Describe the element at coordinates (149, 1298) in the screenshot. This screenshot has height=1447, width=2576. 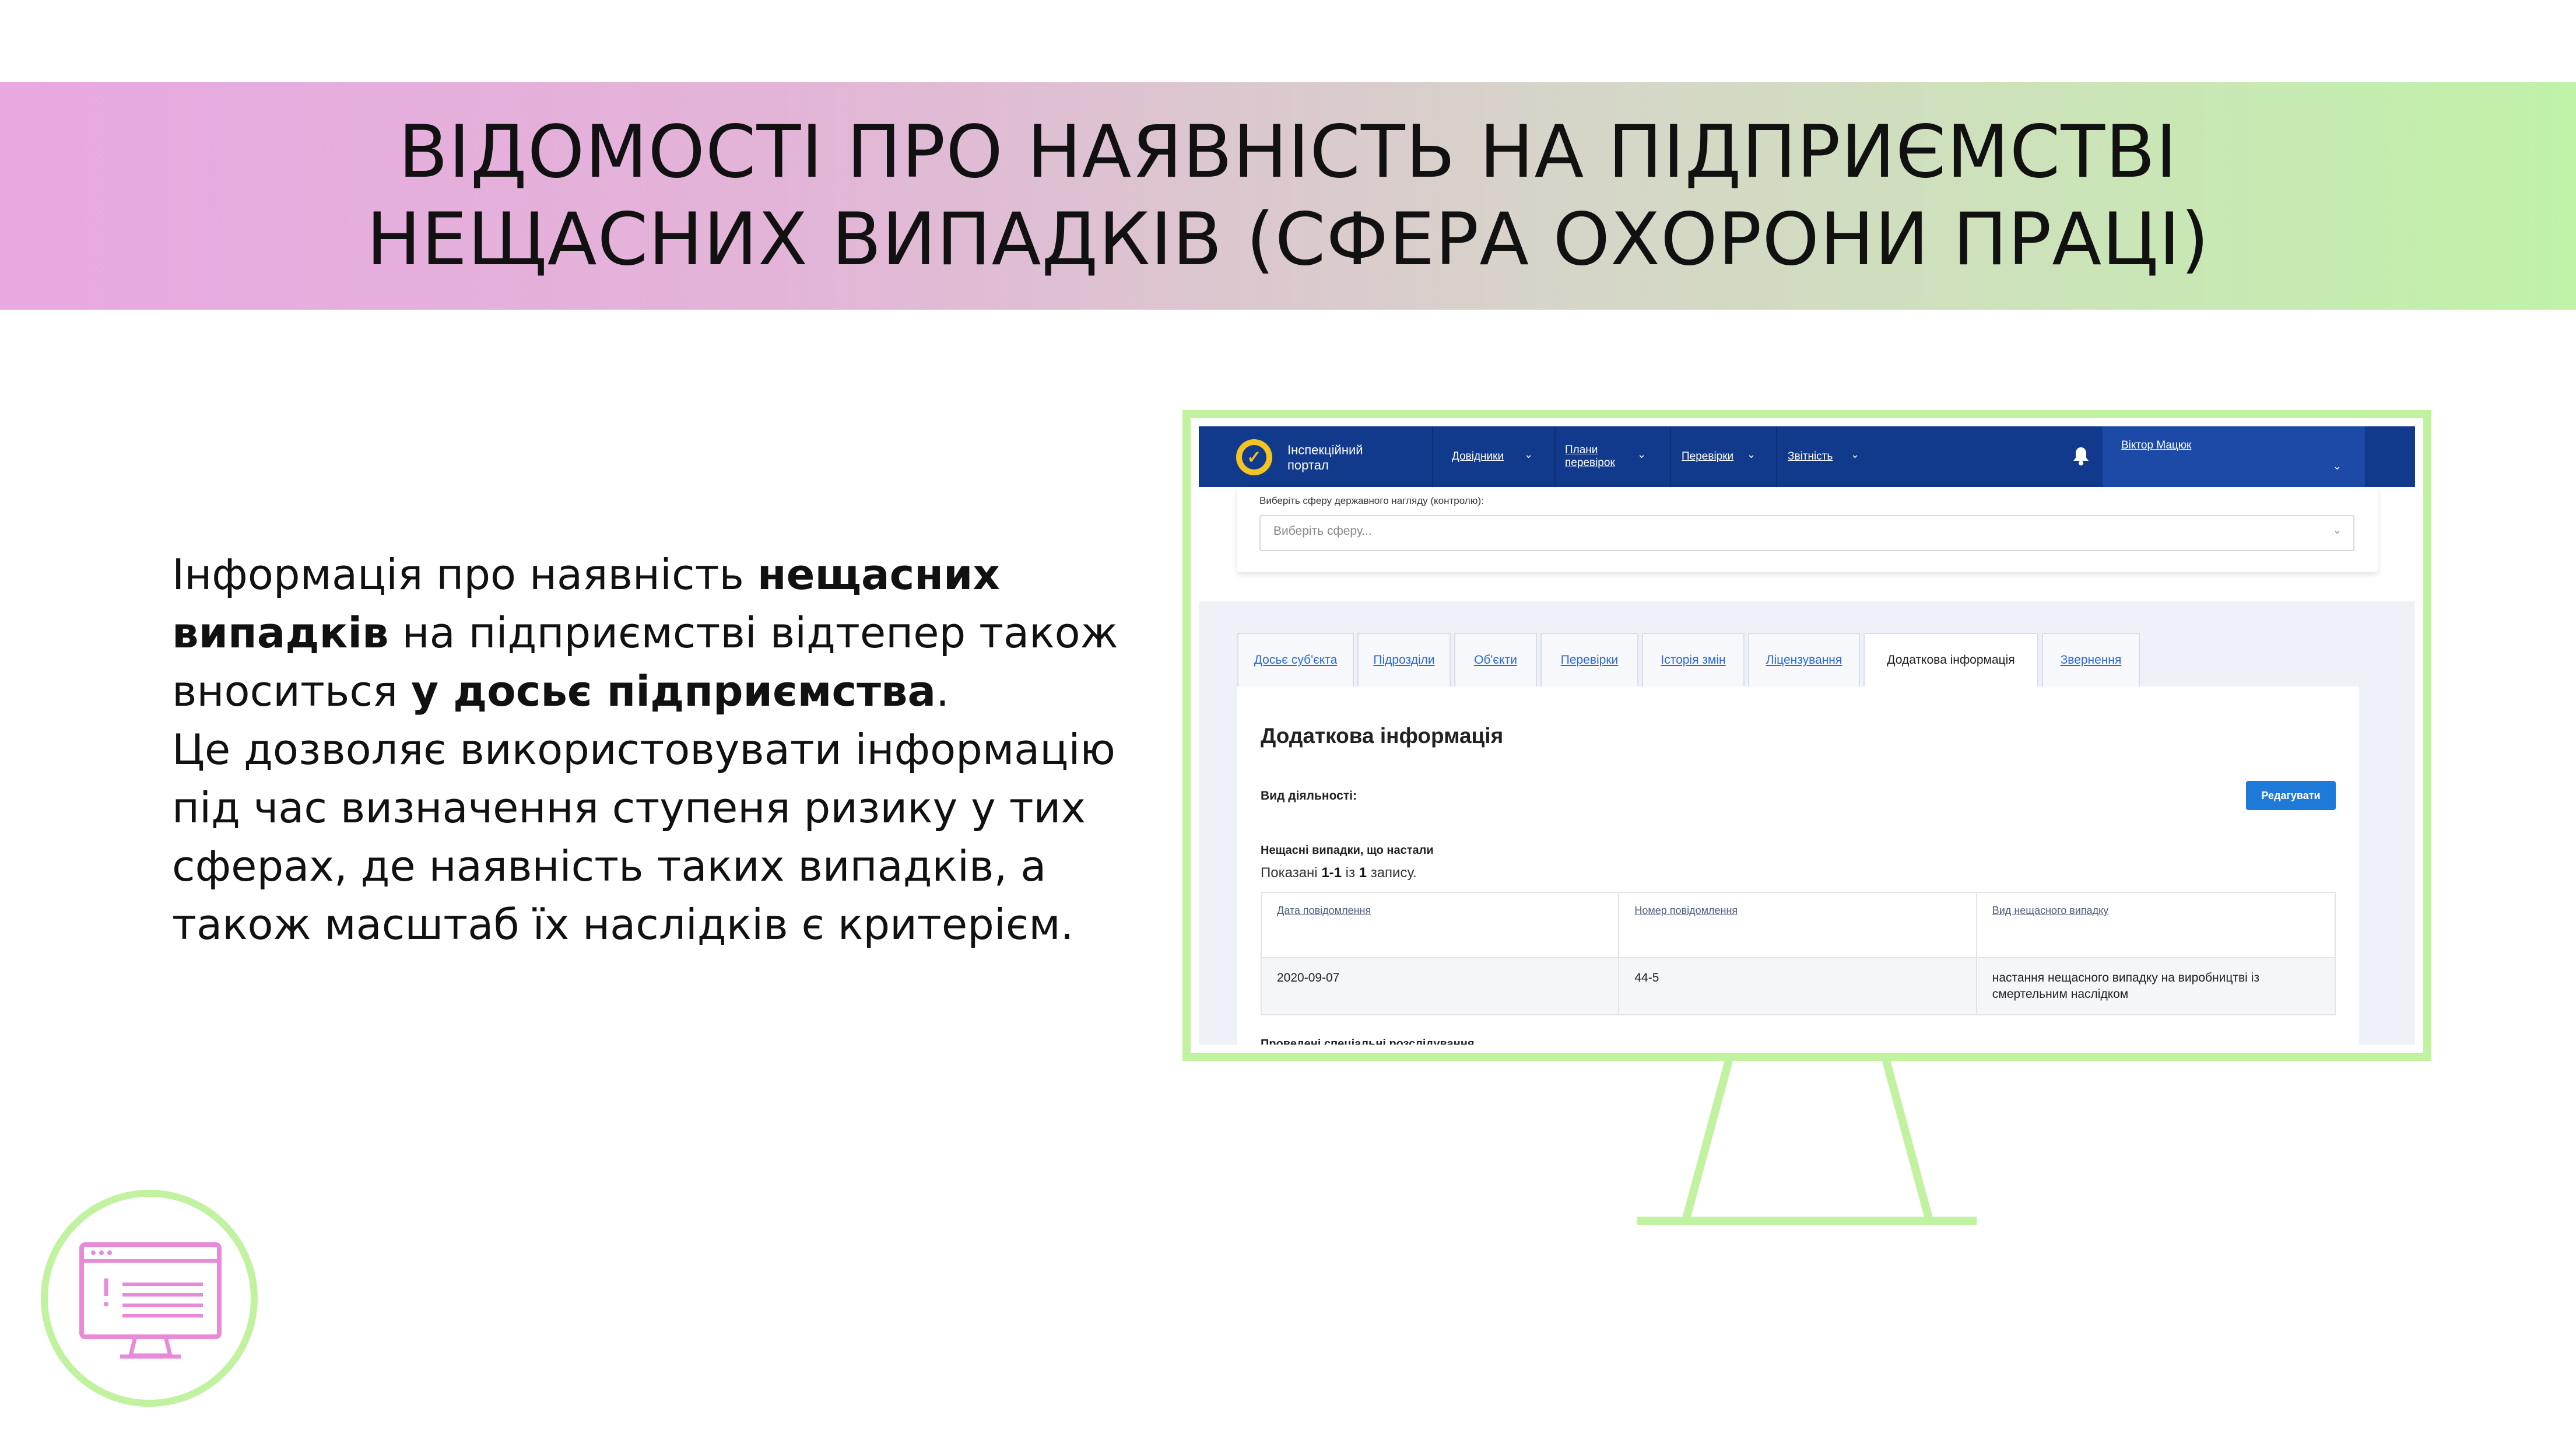
I see `computer-monitor-icon` at that location.